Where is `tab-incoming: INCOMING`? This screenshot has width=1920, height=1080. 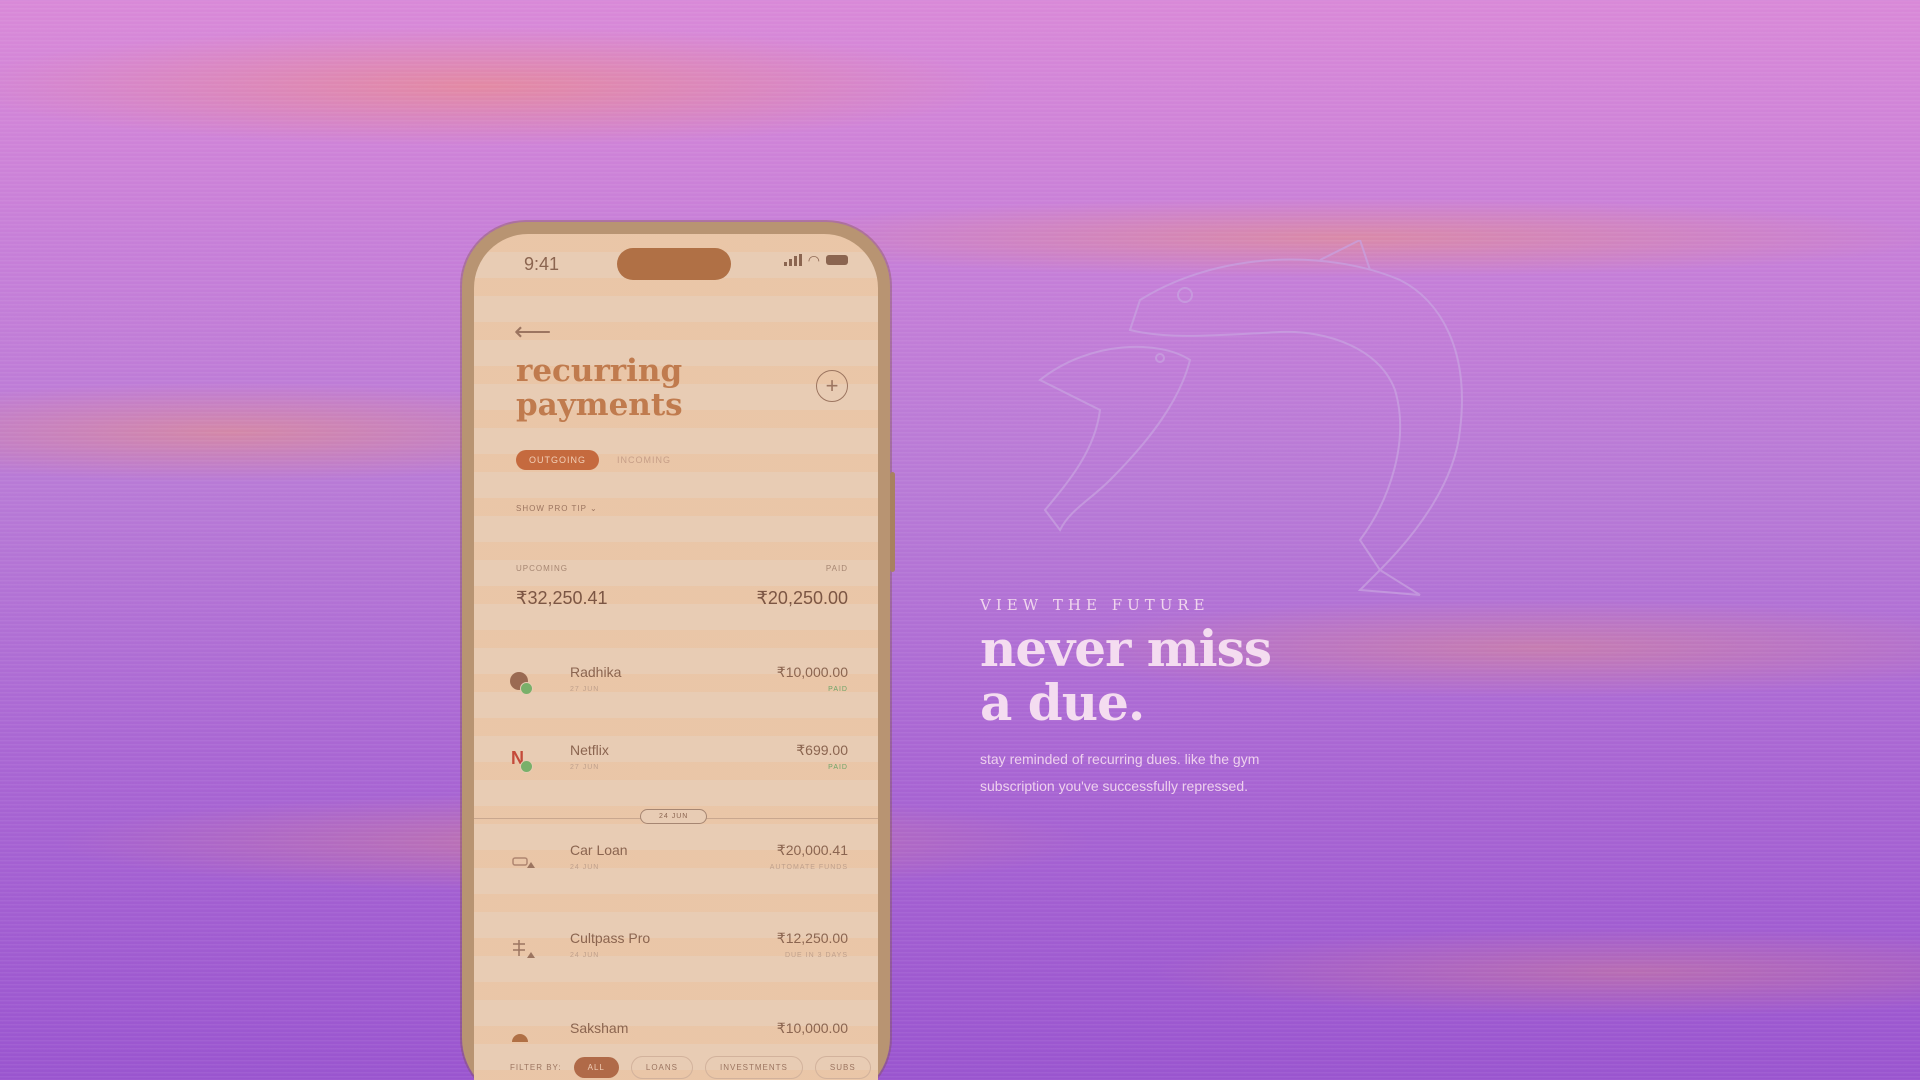 tab-incoming: INCOMING is located at coordinates (644, 460).